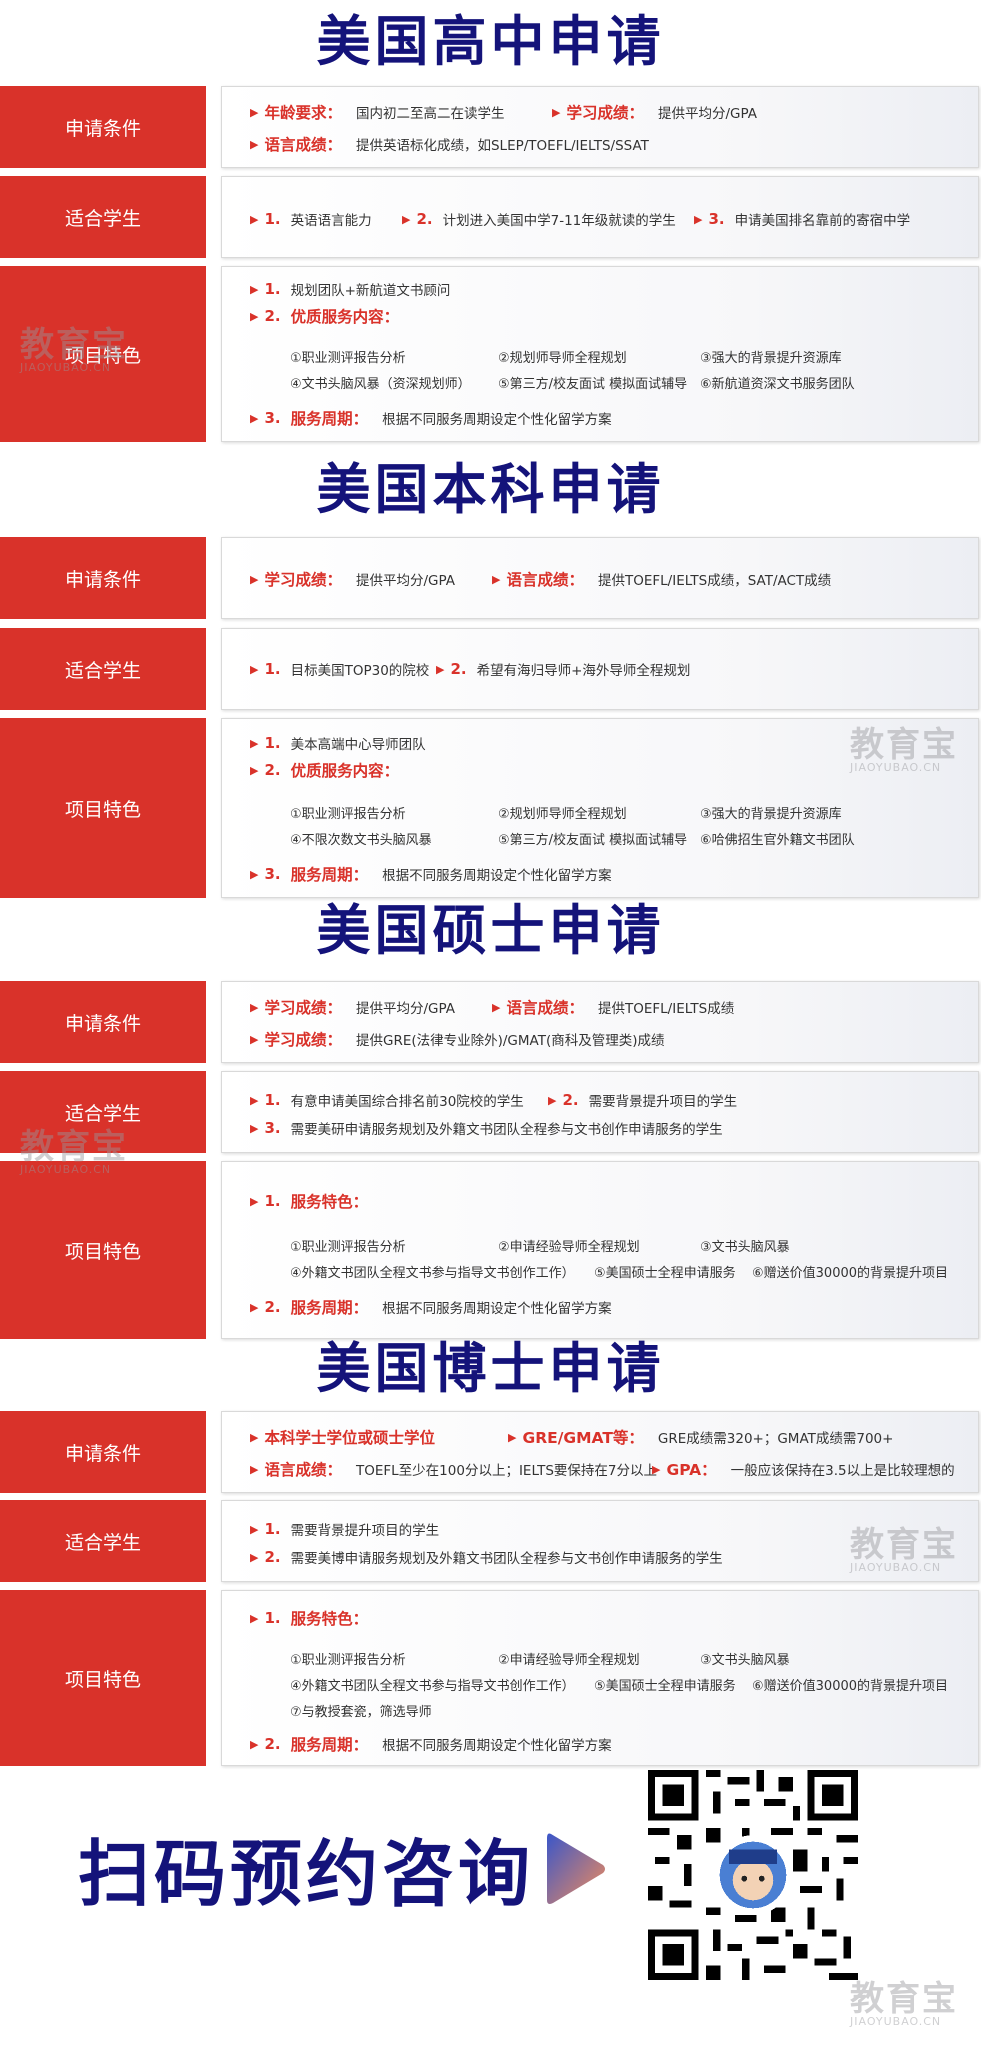 The image size is (981, 2048). I want to click on service-item: ④外籍文书团队全程文书参与指导文书创作工作）, so click(432, 1273).